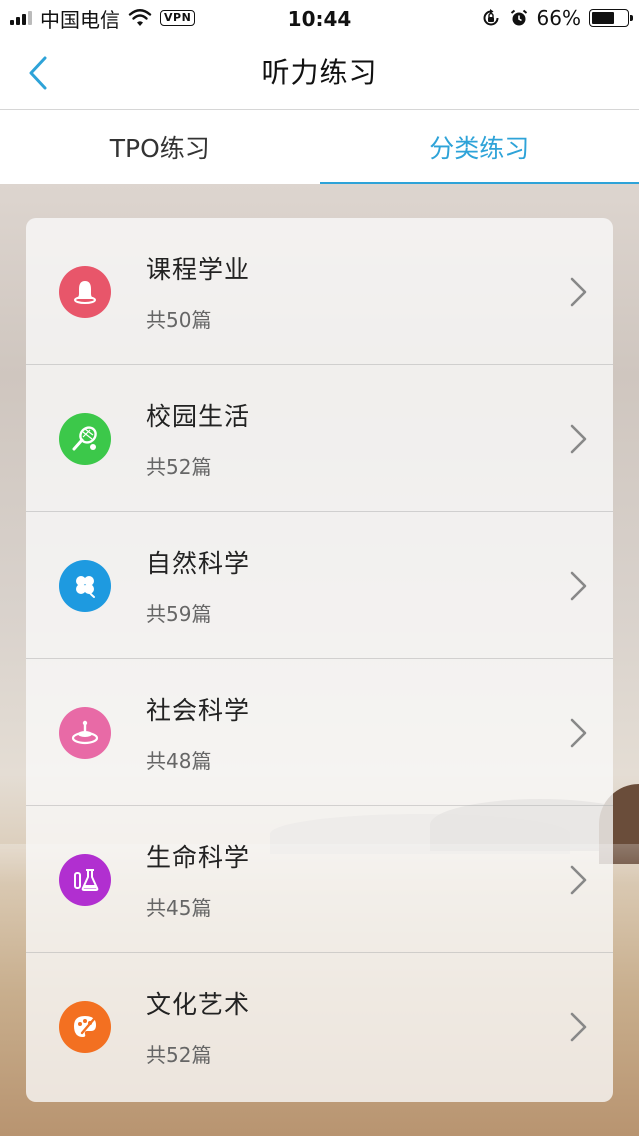  I want to click on category-count: 共45篇, so click(179, 908).